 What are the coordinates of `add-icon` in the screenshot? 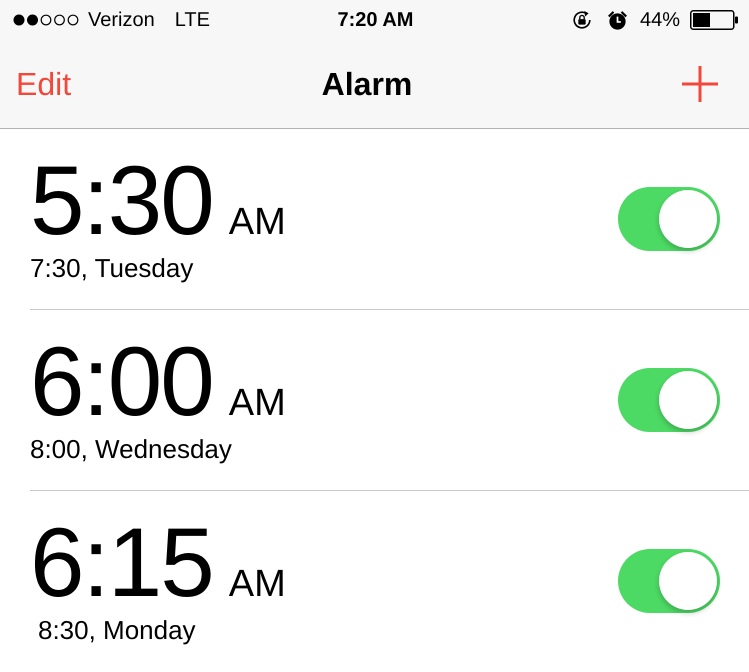 It's located at (700, 84).